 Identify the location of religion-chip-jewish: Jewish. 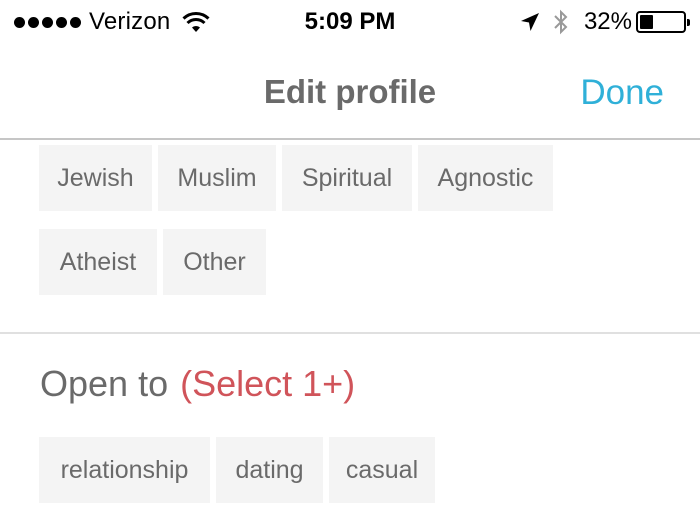
(95, 178).